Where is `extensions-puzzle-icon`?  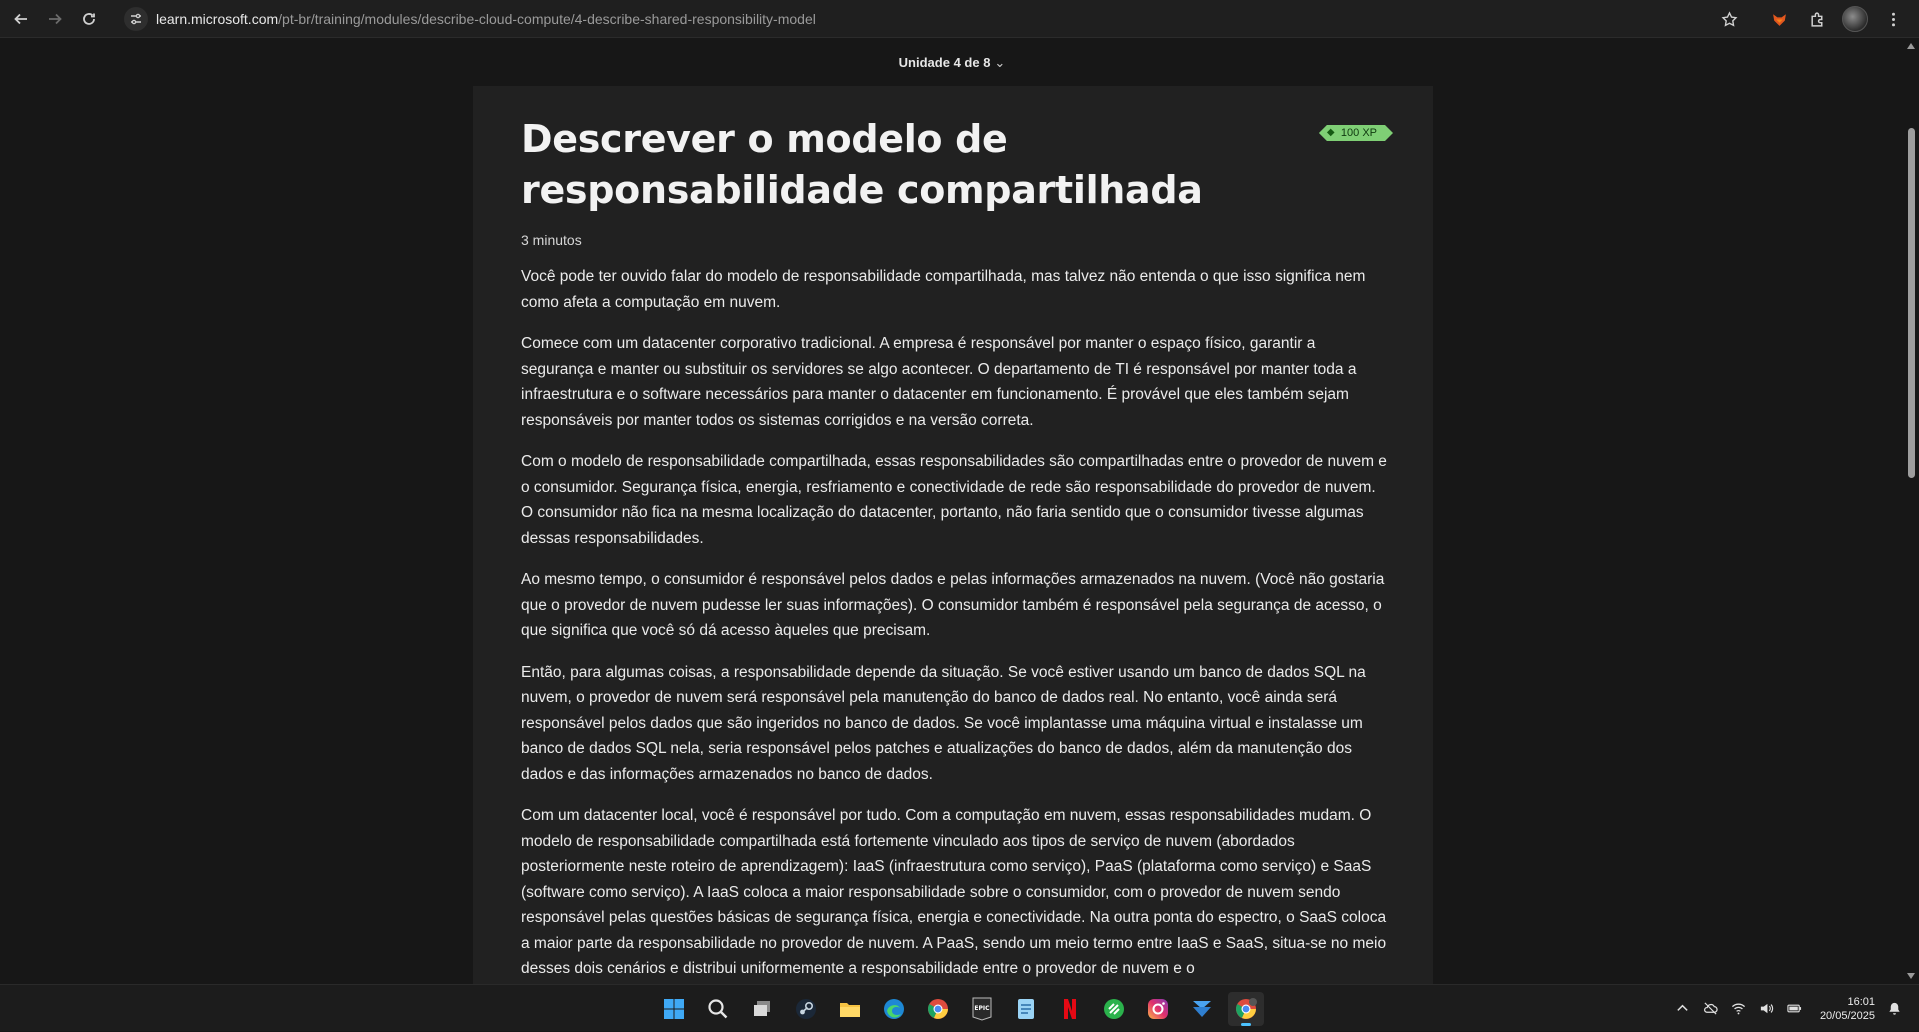
extensions-puzzle-icon is located at coordinates (1817, 19).